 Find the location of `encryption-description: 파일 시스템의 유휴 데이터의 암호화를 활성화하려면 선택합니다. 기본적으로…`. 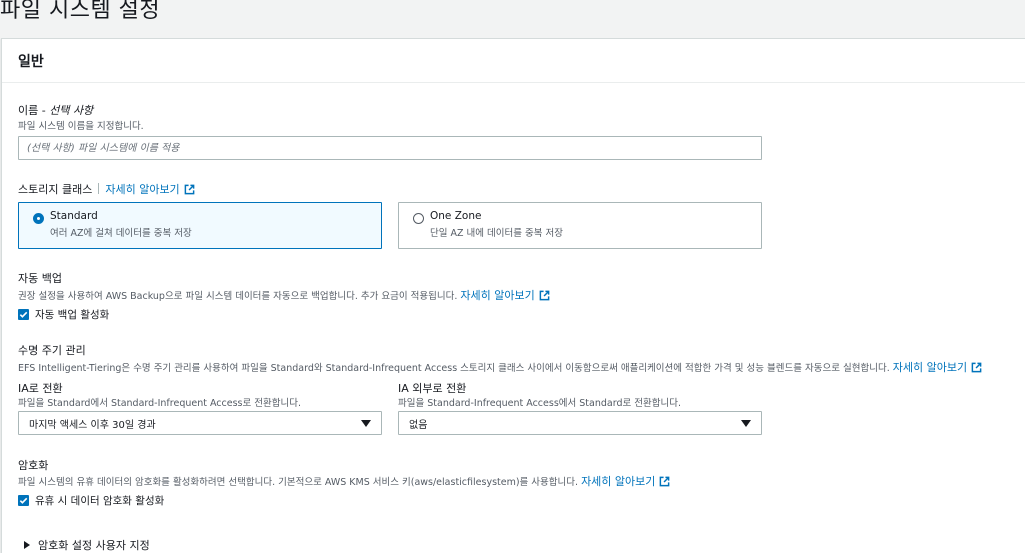

encryption-description: 파일 시스템의 유휴 데이터의 암호화를 활성화하려면 선택합니다. 기본적으로… is located at coordinates (298, 482).